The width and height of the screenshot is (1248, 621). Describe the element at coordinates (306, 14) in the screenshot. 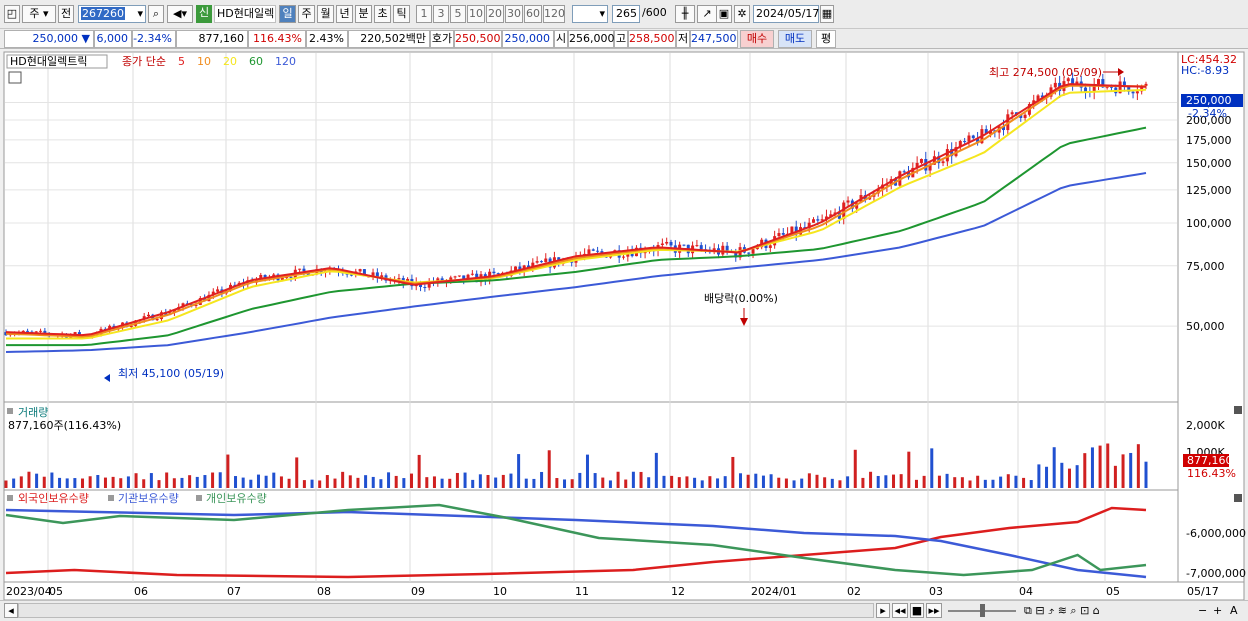

I see `period-tab-1: 주` at that location.